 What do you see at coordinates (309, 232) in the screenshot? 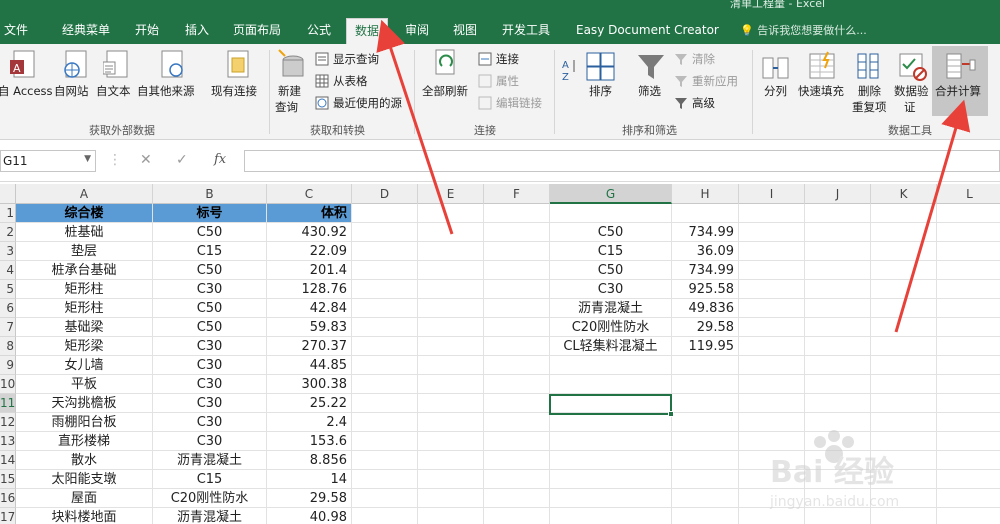
I see `cell-c: 430.92` at bounding box center [309, 232].